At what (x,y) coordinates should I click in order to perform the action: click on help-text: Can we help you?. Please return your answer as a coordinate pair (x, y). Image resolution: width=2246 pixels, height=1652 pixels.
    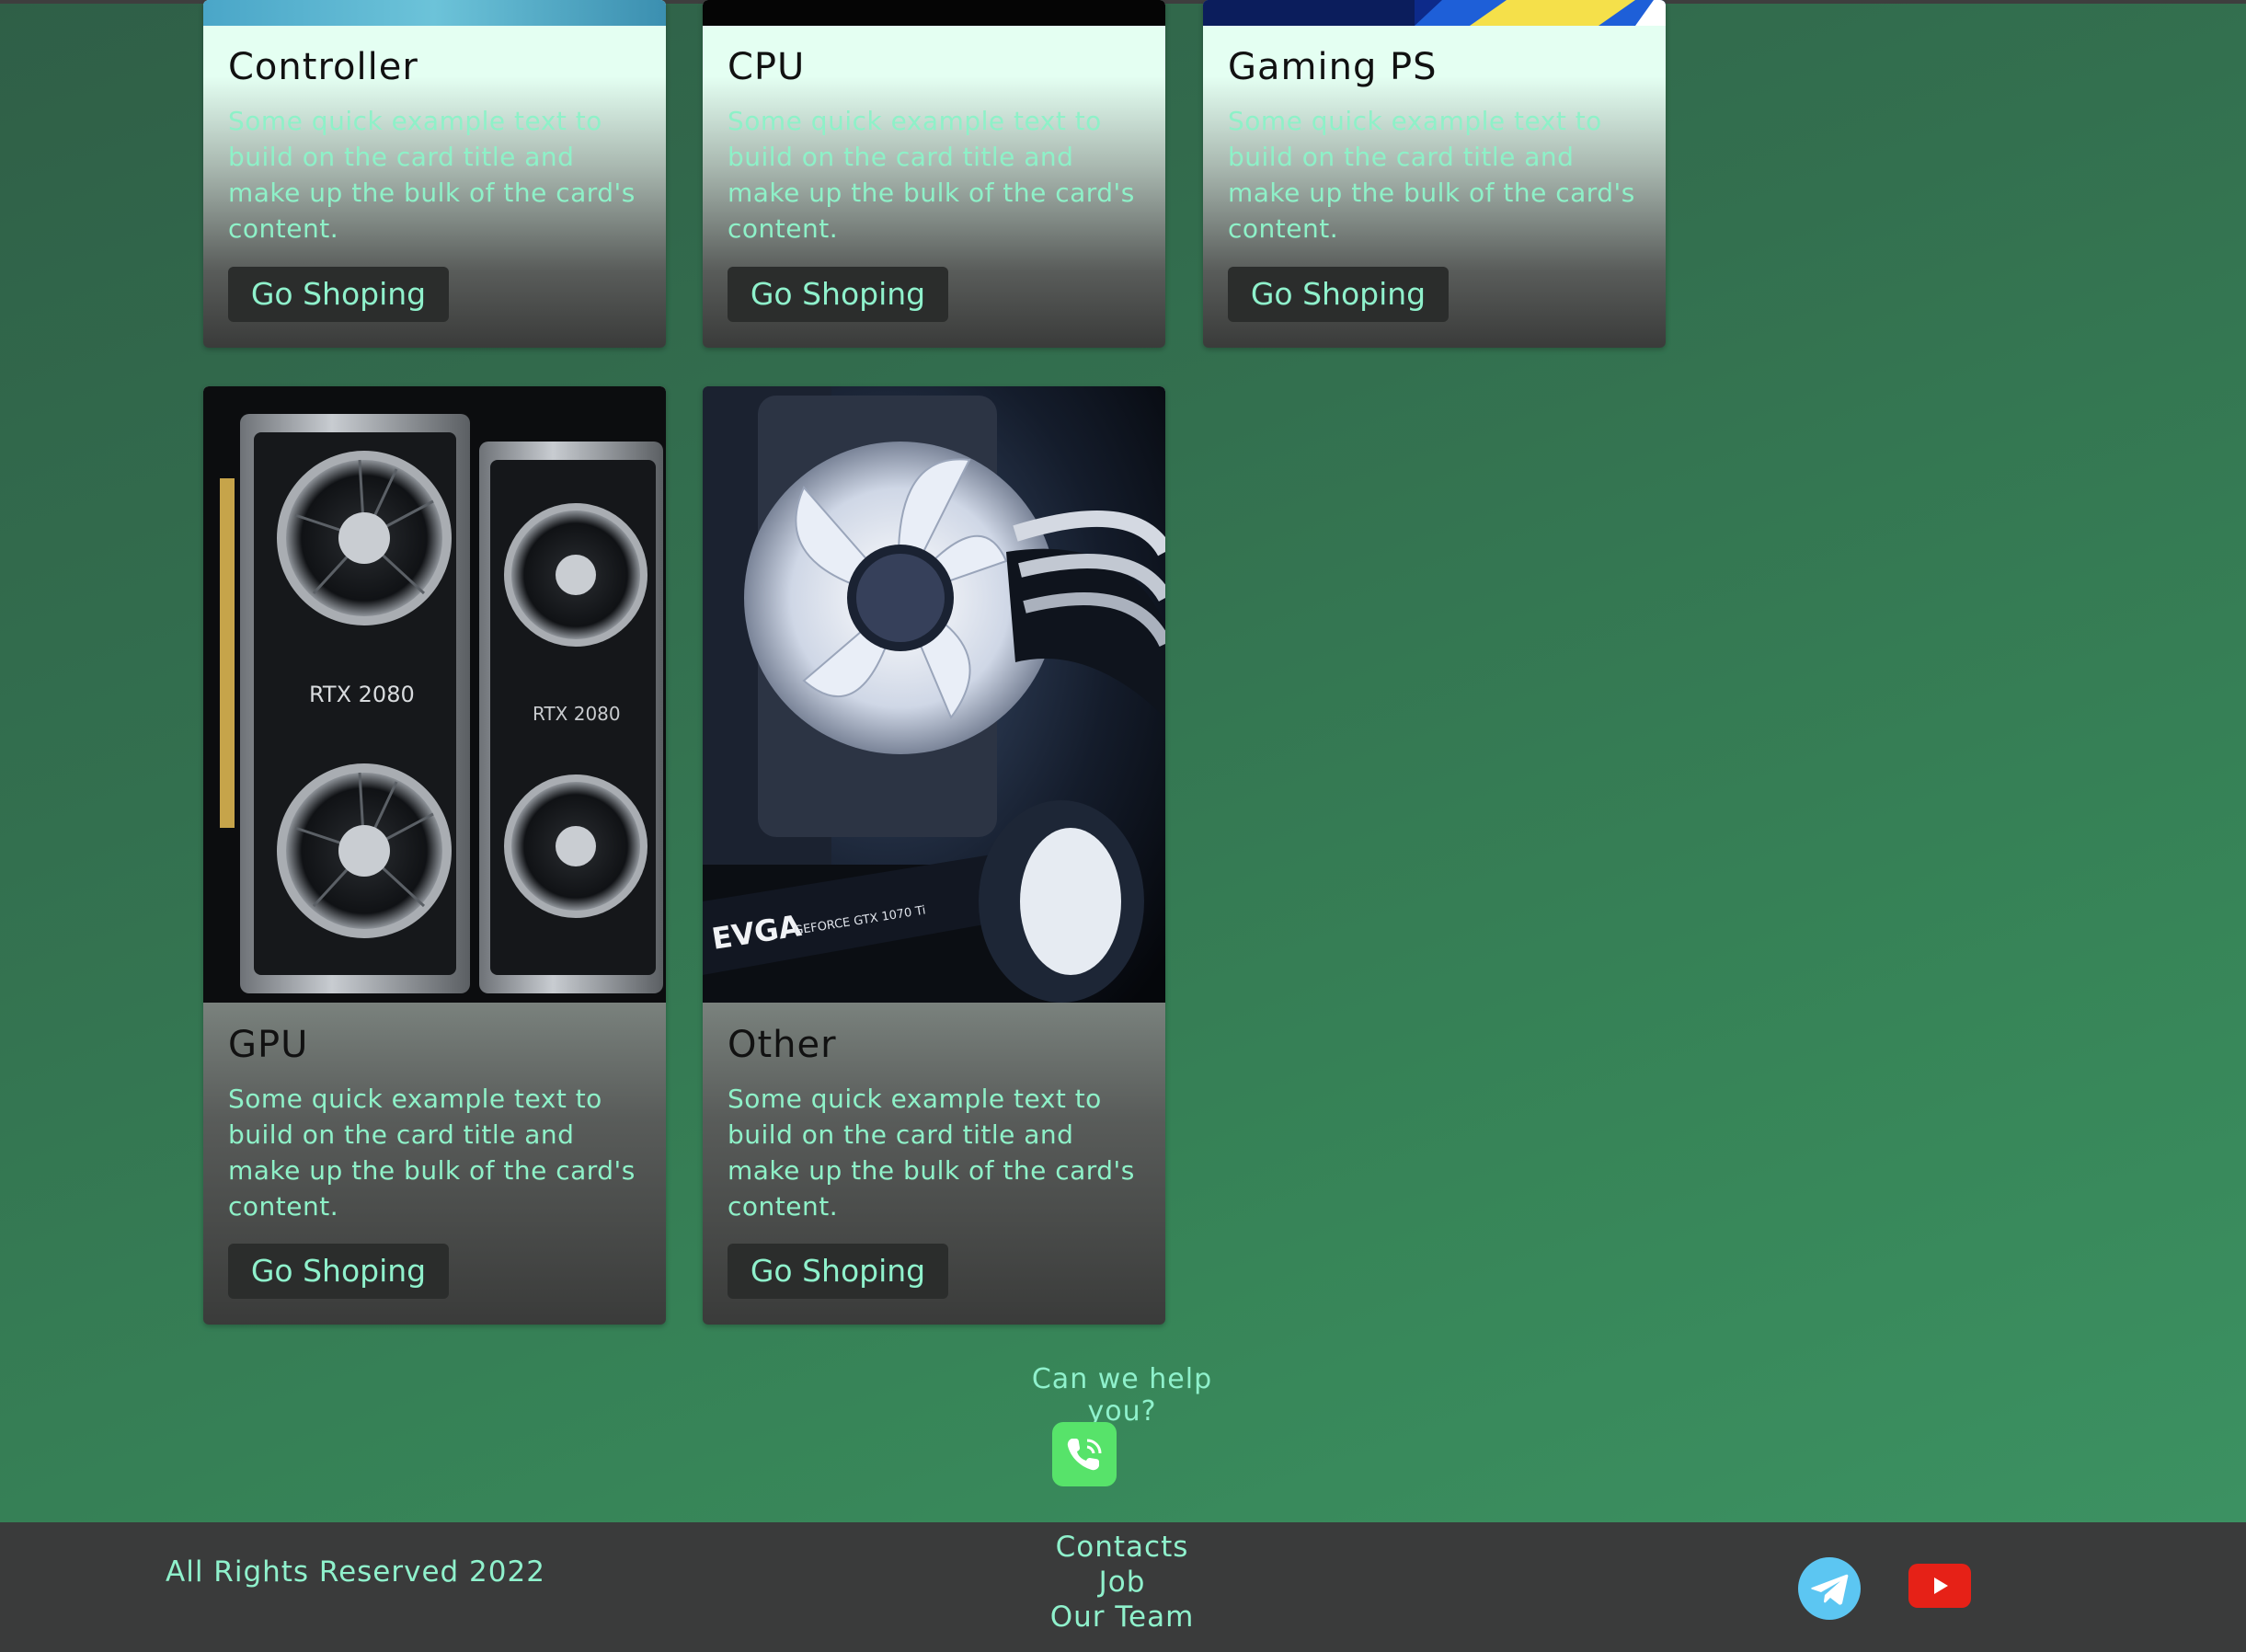
    Looking at the image, I should click on (1122, 1395).